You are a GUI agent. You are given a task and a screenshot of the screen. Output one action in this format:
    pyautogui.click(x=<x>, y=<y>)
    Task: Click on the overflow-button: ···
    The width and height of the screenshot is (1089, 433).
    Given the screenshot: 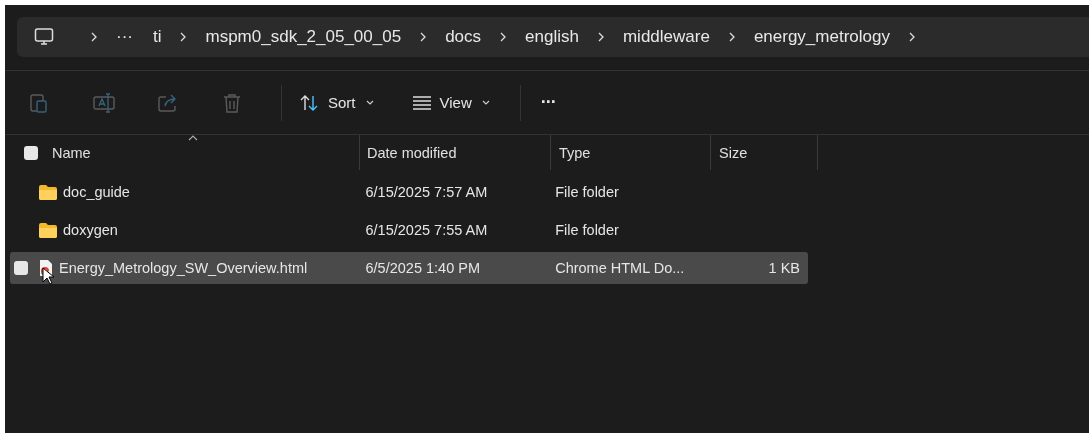 What is the action you would take?
    pyautogui.click(x=124, y=37)
    